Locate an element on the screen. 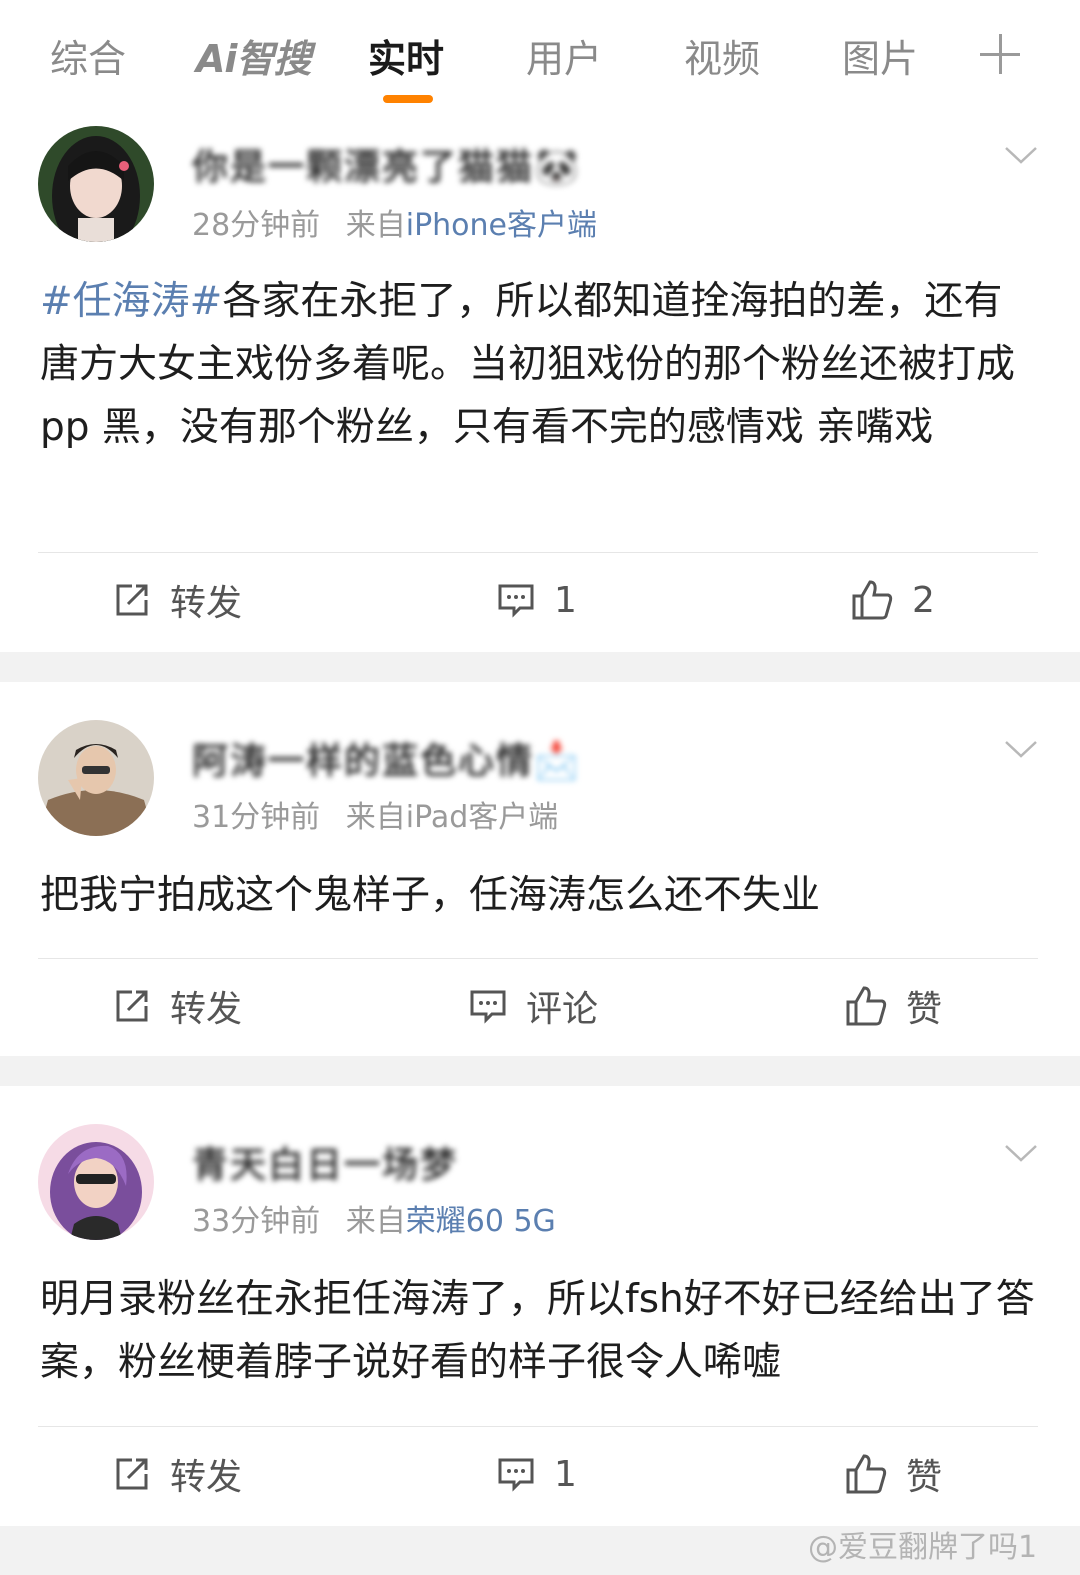 The height and width of the screenshot is (1575, 1080). username: 青天白日一场梦 is located at coordinates (325, 1162).